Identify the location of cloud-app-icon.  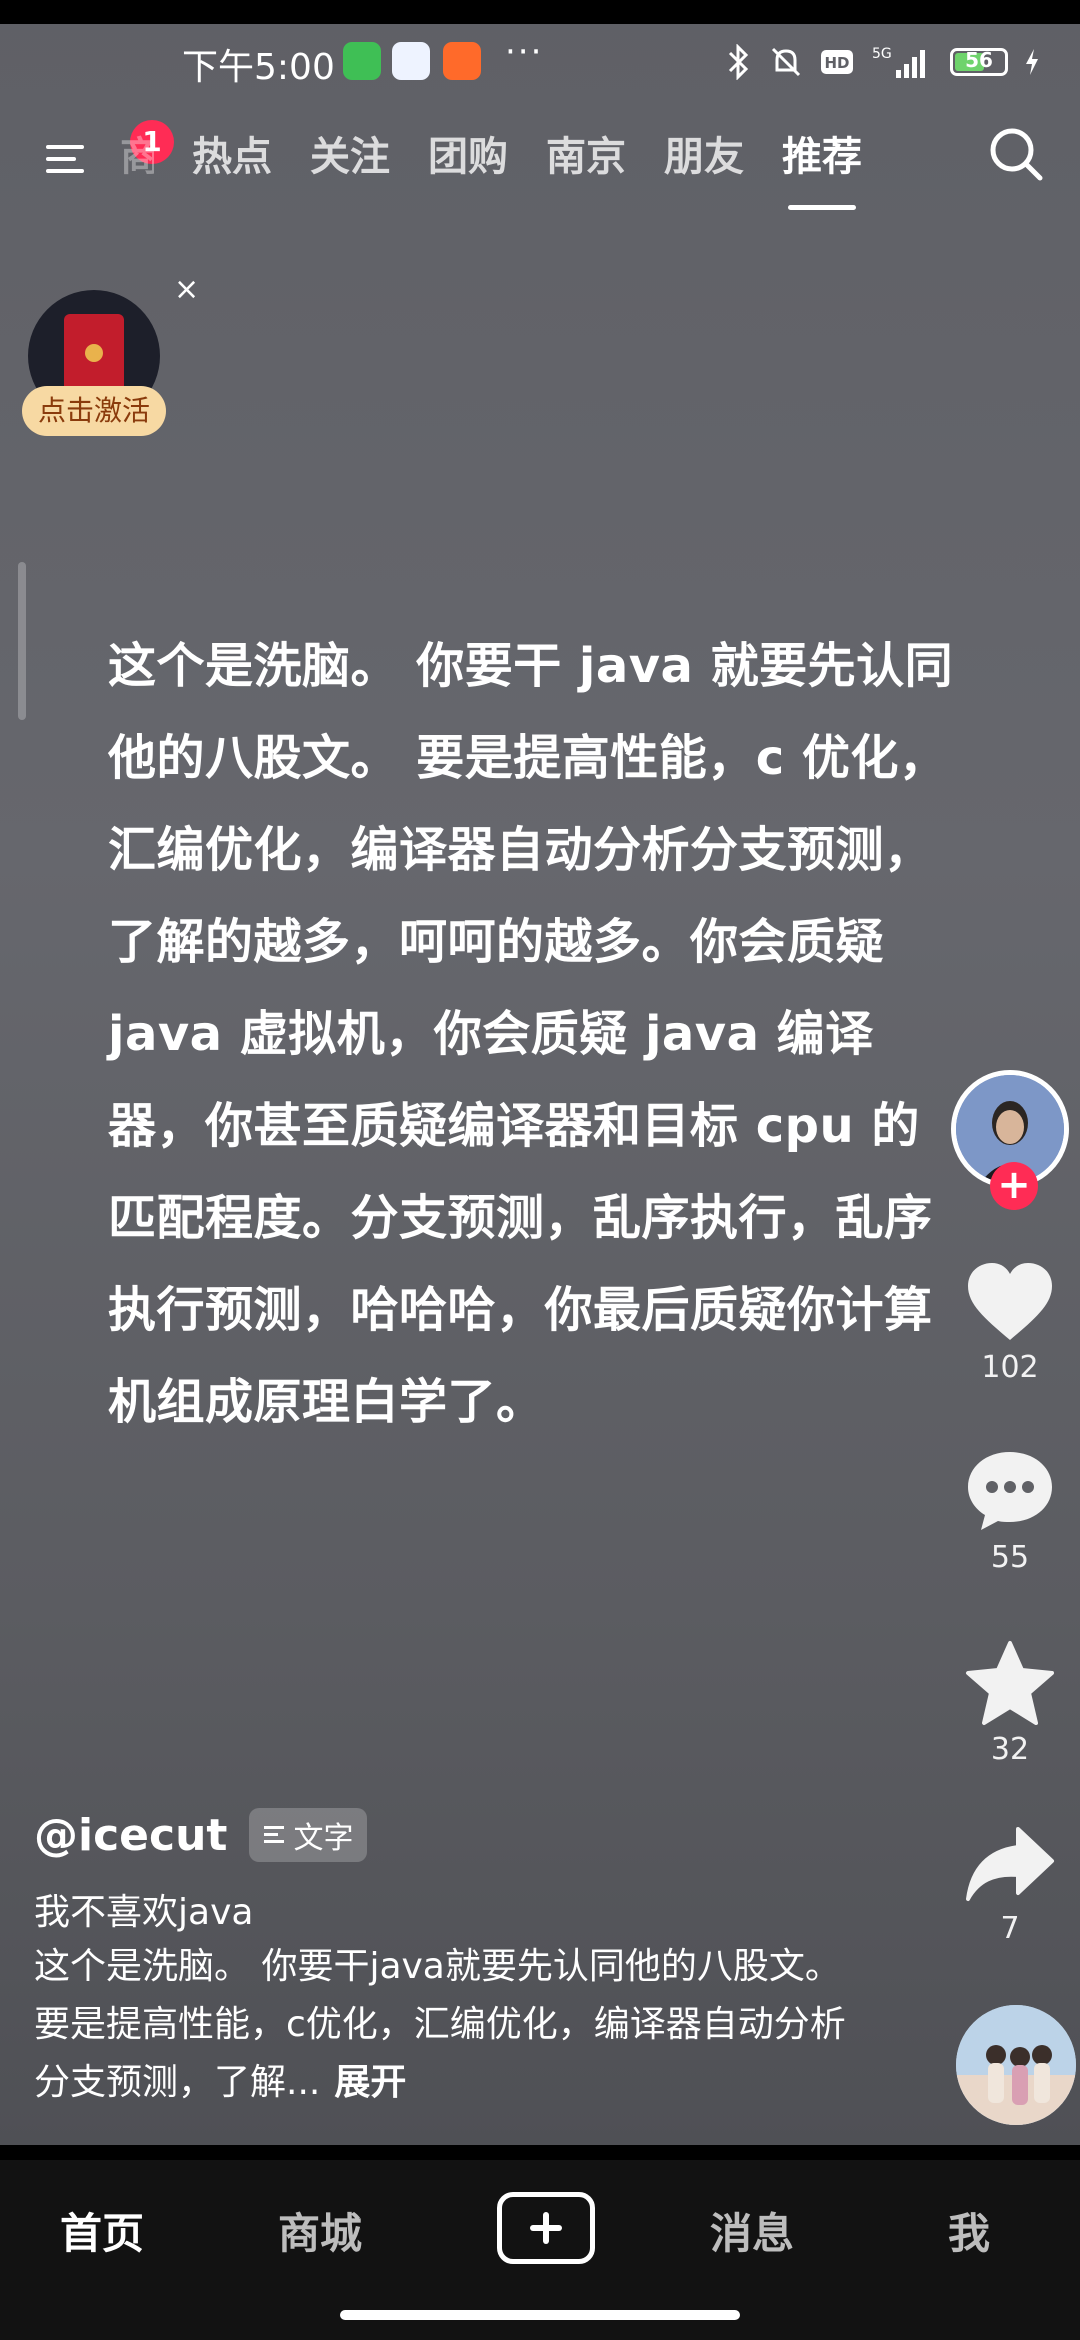
(411, 61).